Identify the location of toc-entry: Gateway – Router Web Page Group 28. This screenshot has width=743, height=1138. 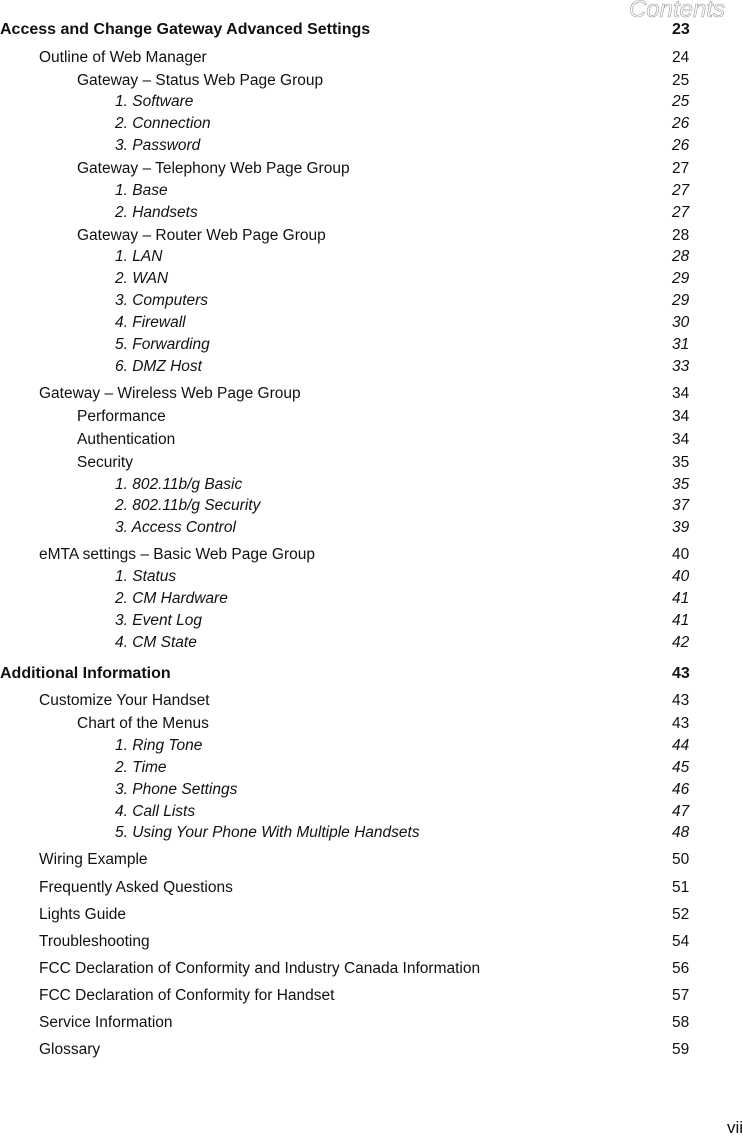
(371, 236).